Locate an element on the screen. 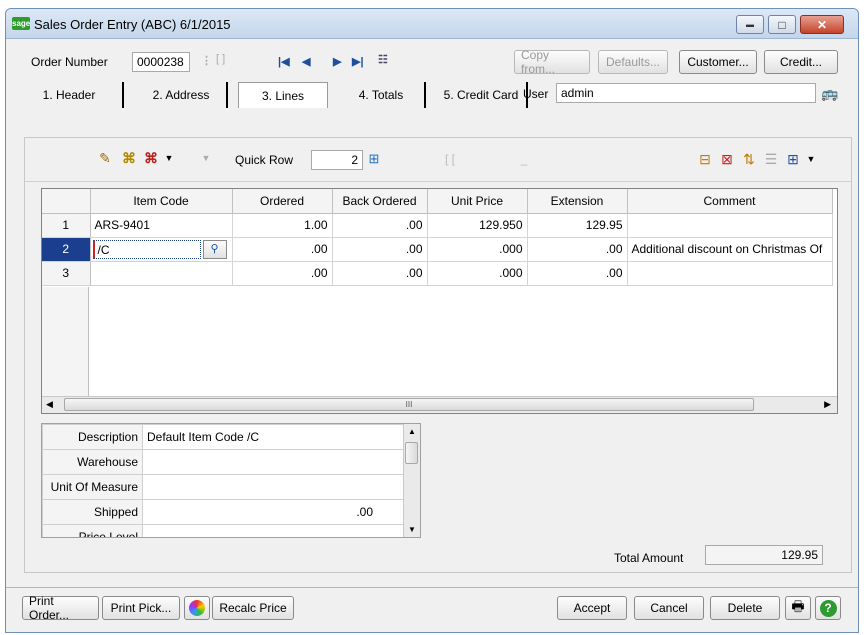 The image size is (867, 635). scroll-left-icon: ◀ is located at coordinates (49, 404).